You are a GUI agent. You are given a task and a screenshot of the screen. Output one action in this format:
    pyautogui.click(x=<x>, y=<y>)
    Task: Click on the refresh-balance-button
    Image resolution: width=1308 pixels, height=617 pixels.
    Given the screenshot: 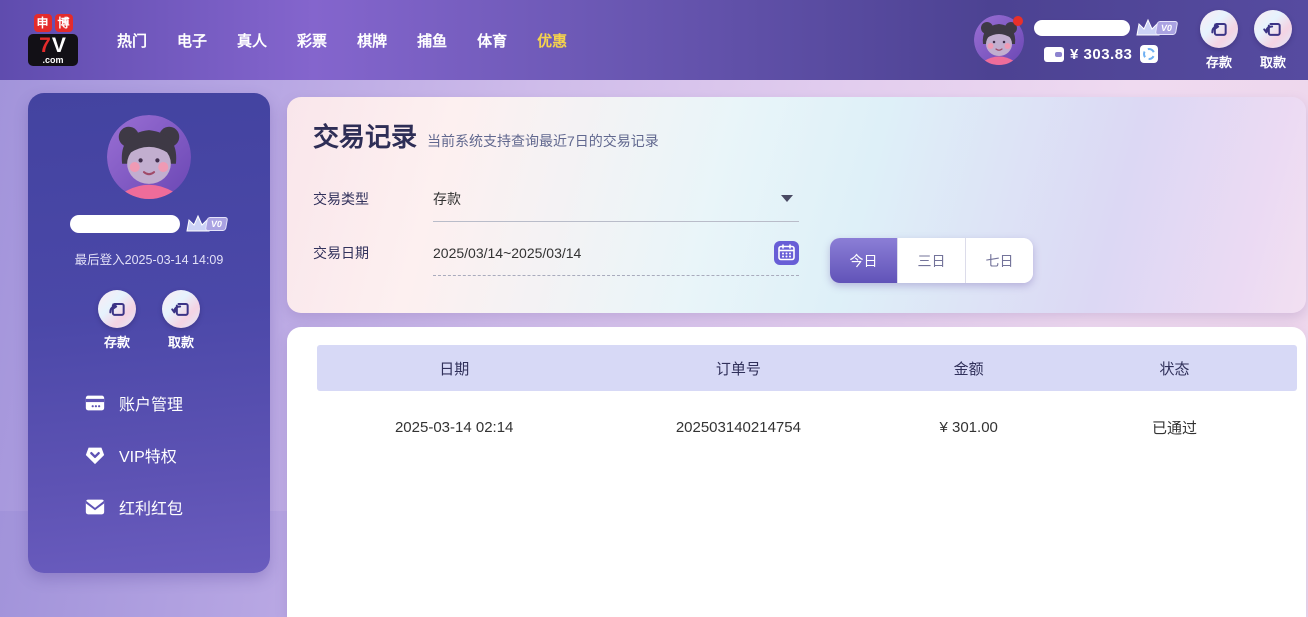 What is the action you would take?
    pyautogui.click(x=1149, y=54)
    